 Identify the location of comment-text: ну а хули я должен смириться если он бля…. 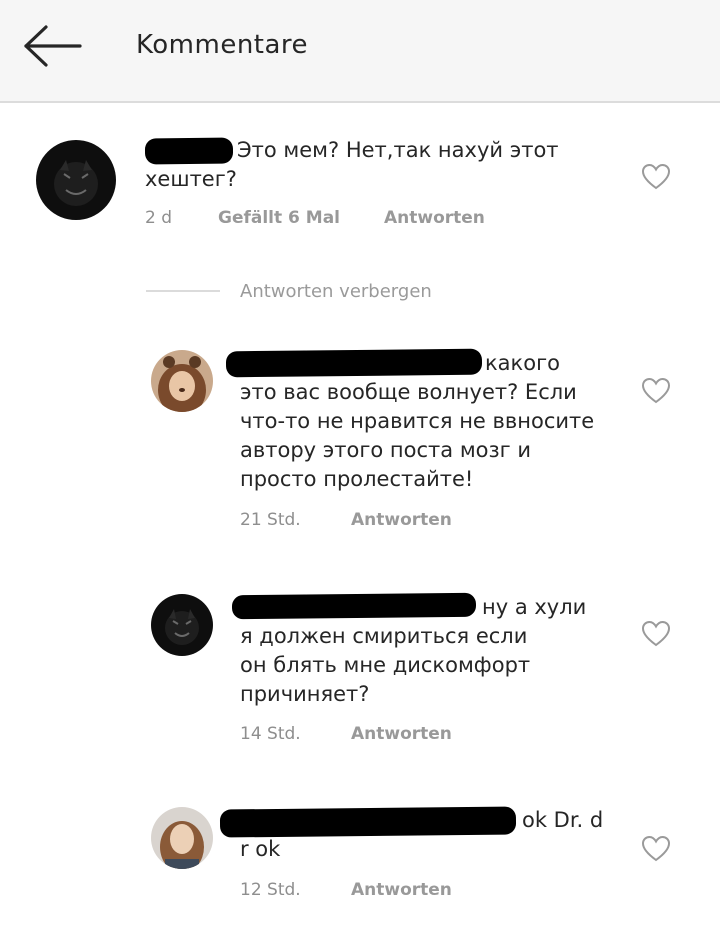
(435, 651).